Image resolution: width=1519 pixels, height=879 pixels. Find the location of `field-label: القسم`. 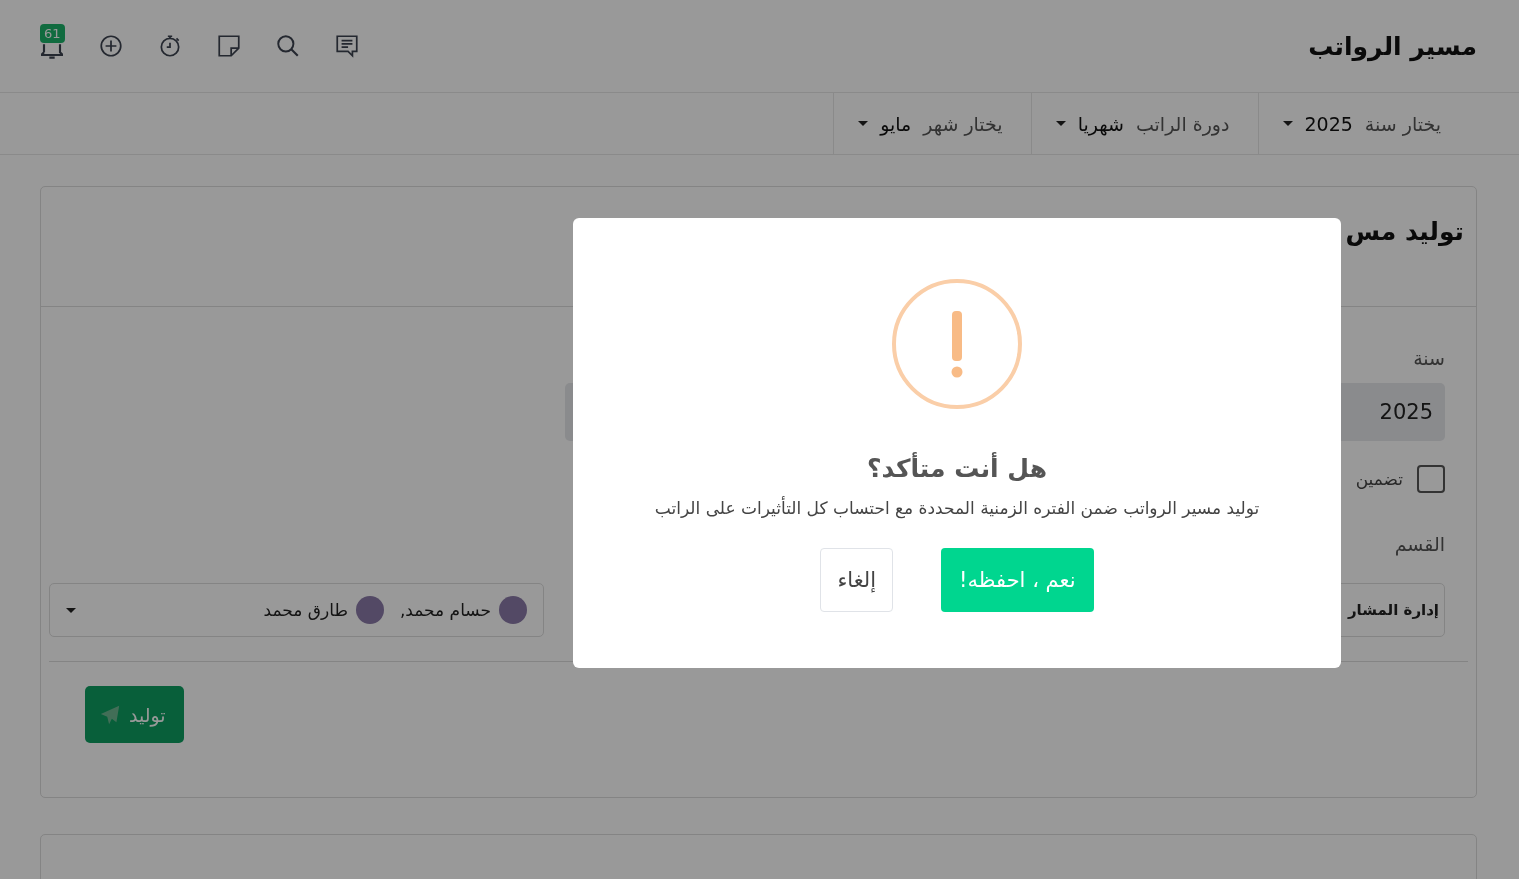

field-label: القسم is located at coordinates (1419, 544).